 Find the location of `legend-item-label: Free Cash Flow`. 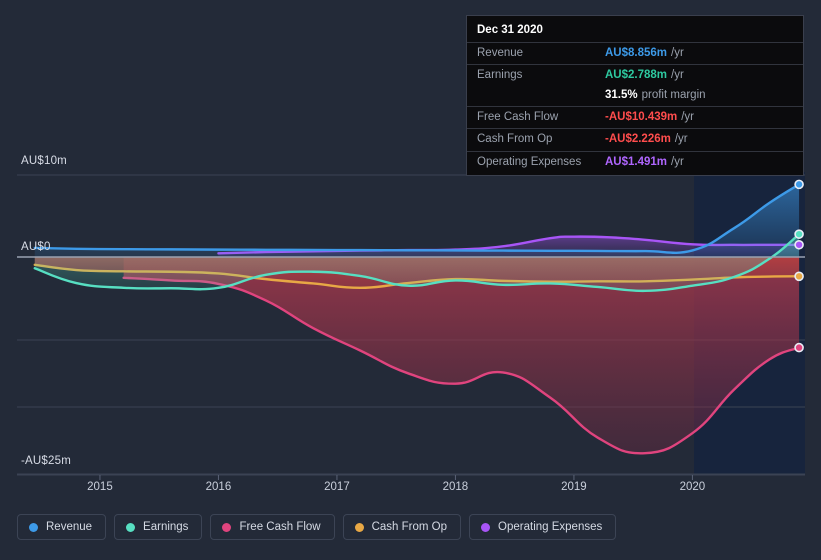

legend-item-label: Free Cash Flow is located at coordinates (280, 527).